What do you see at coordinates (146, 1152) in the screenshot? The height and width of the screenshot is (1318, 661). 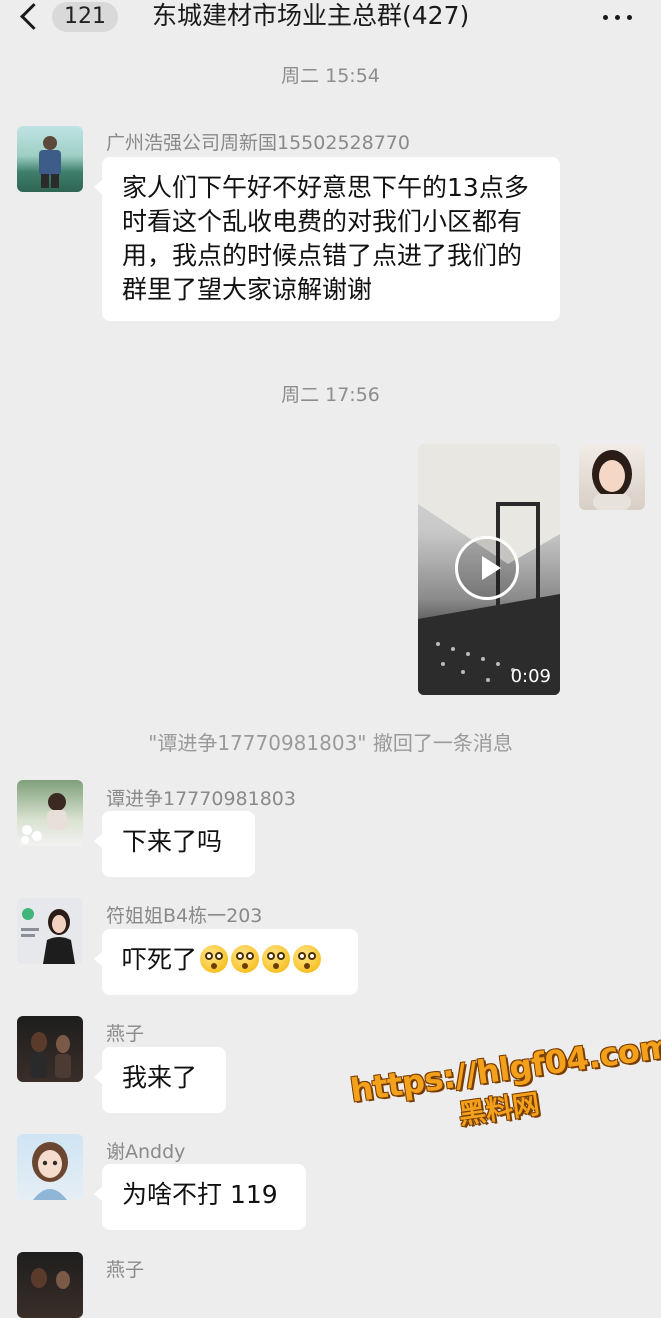 I see `sender-name: 谢Anddy` at bounding box center [146, 1152].